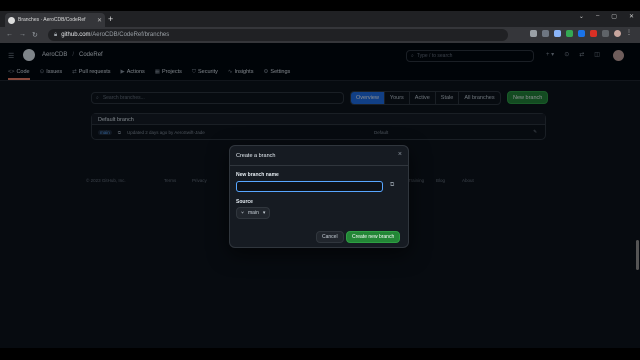 This screenshot has height=360, width=640. What do you see at coordinates (320, 19) in the screenshot?
I see `browser-tab-bar: Branches · AeroCDB/CodeRef ✕ + ⌄ – ▢ ✕` at bounding box center [320, 19].